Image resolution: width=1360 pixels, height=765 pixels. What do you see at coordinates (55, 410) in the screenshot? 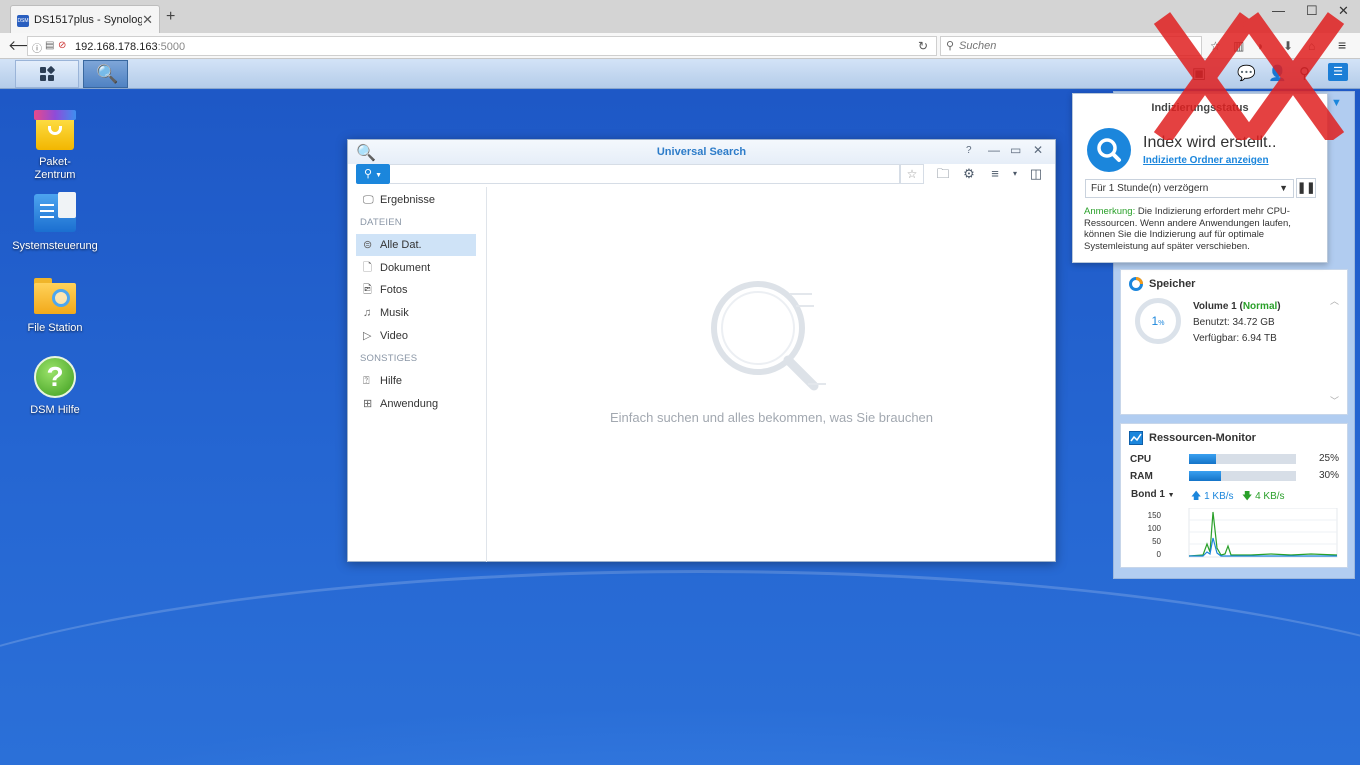
I see `desktop-icon-label: DSM Hilfe` at bounding box center [55, 410].